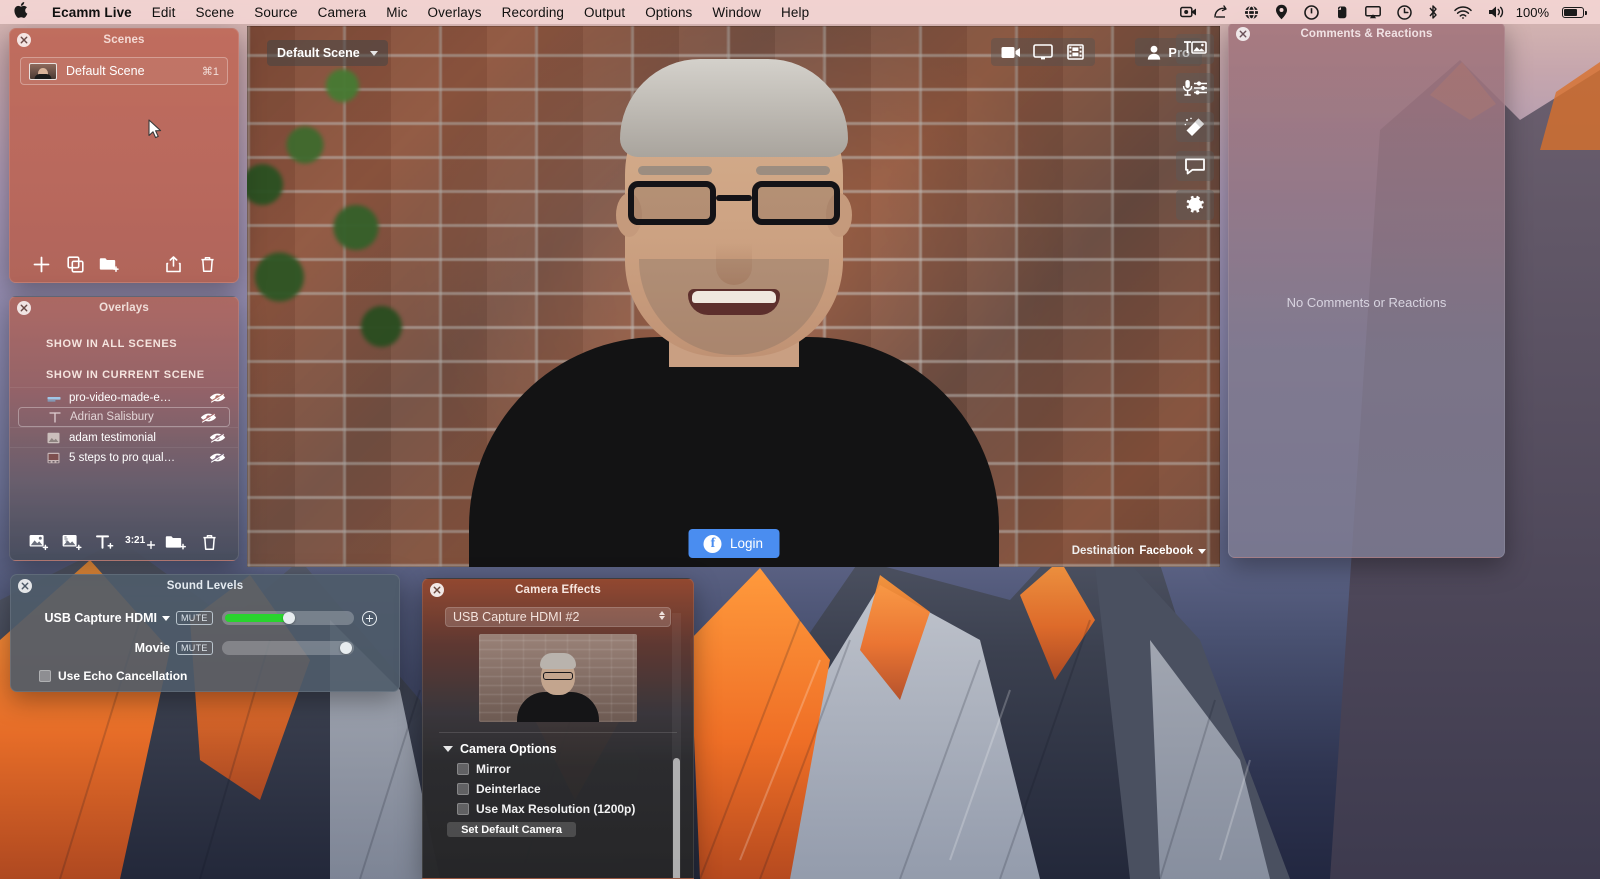  Describe the element at coordinates (448, 749) in the screenshot. I see `triangle-down-icon` at that location.